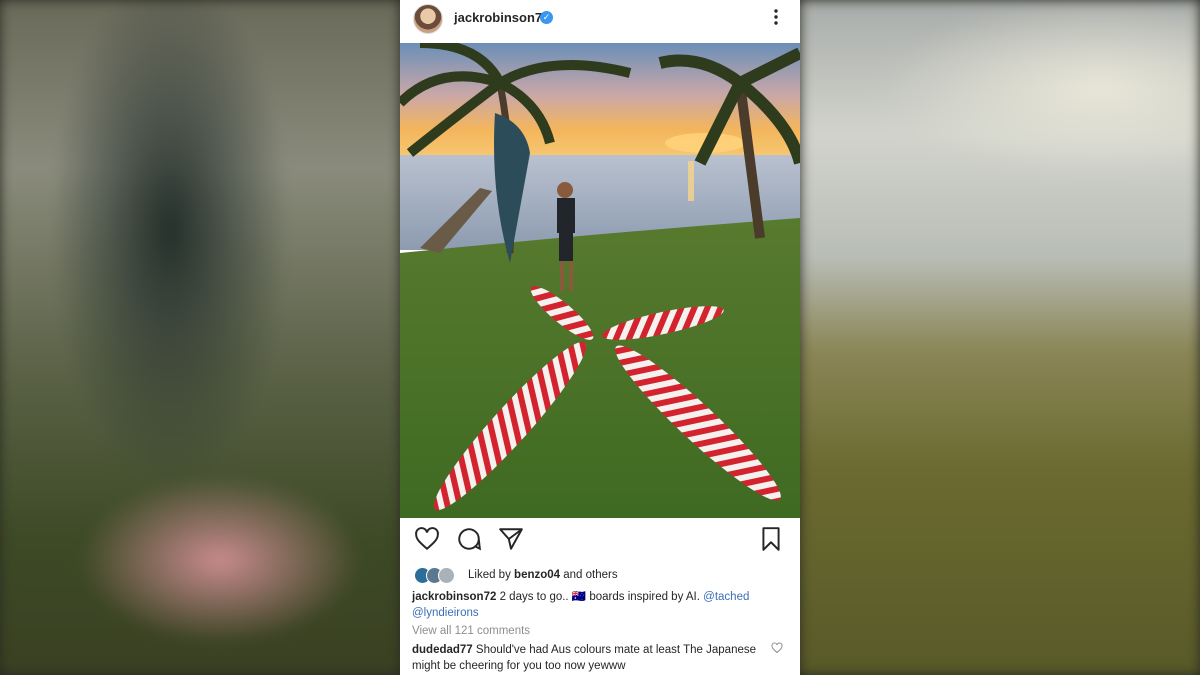 Image resolution: width=1200 pixels, height=675 pixels. I want to click on mention-lyndieirons: @lyndieirons, so click(445, 613).